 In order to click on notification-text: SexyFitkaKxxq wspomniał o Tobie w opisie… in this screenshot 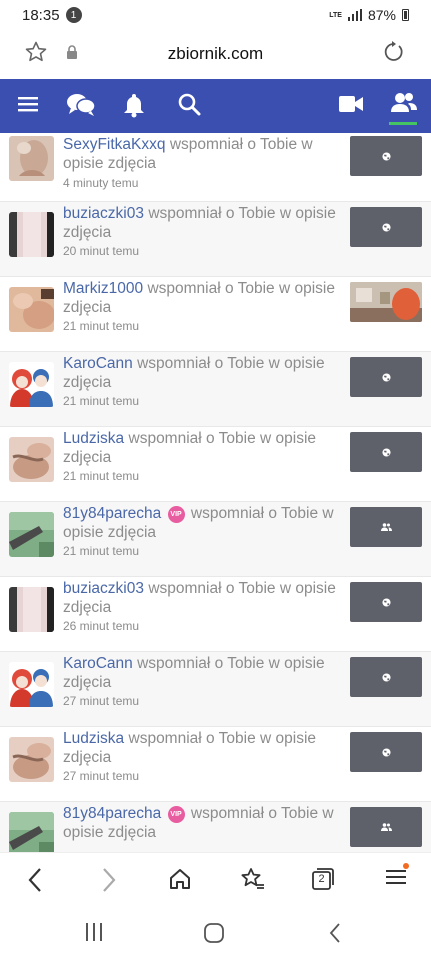, I will do `click(203, 154)`.